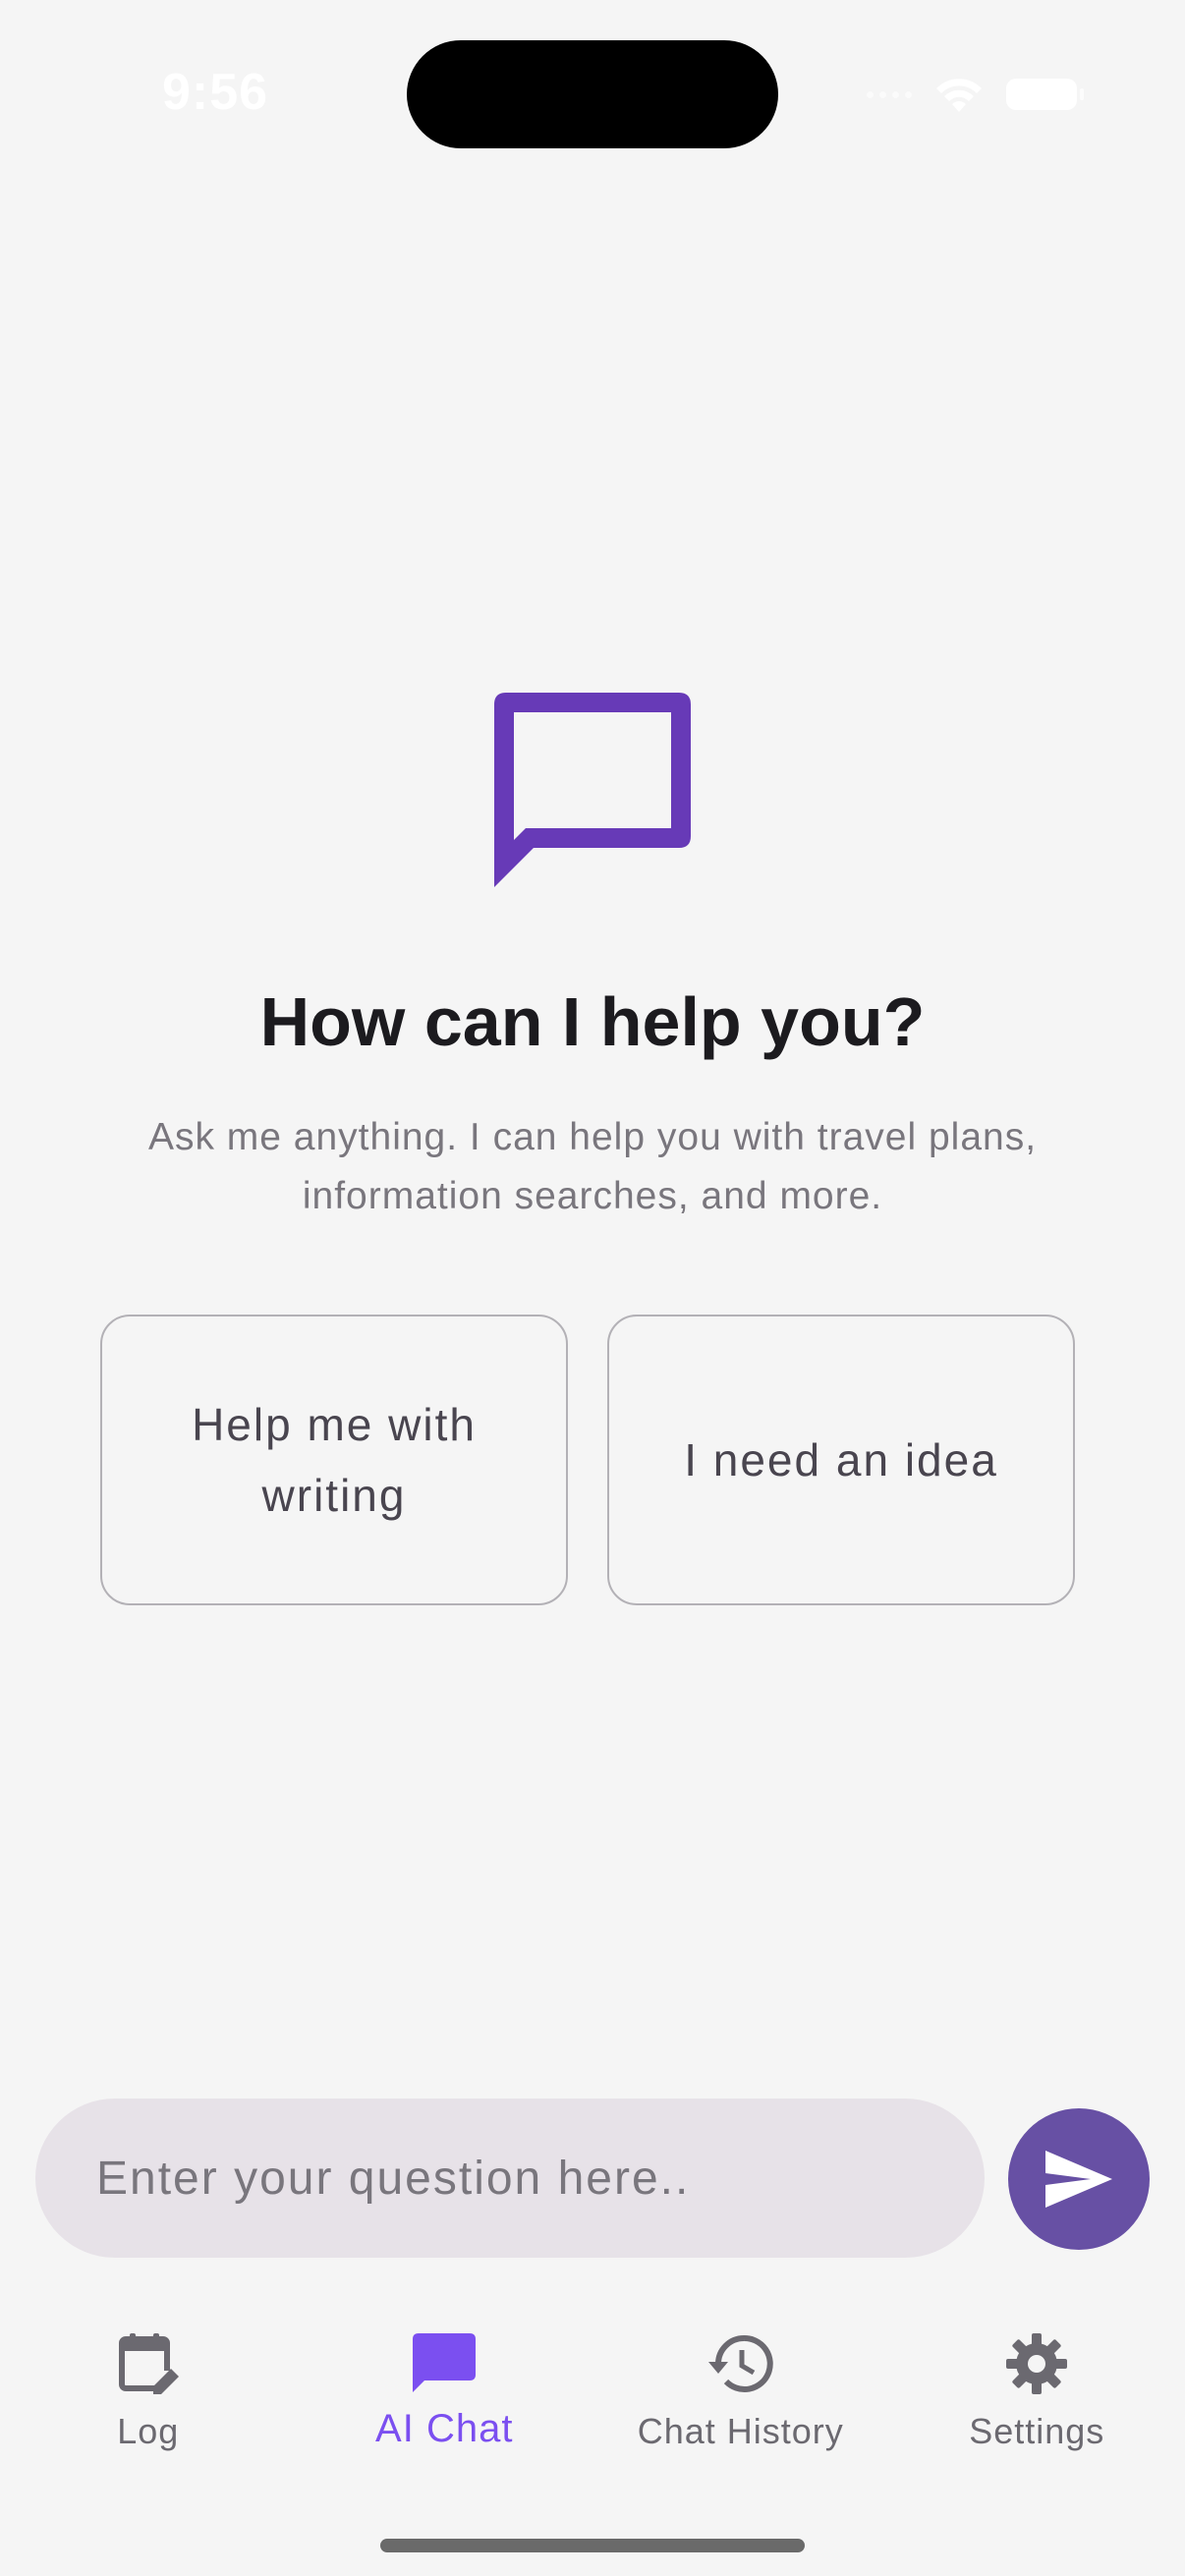 The width and height of the screenshot is (1185, 2576). I want to click on chat-input-container, so click(510, 2178).